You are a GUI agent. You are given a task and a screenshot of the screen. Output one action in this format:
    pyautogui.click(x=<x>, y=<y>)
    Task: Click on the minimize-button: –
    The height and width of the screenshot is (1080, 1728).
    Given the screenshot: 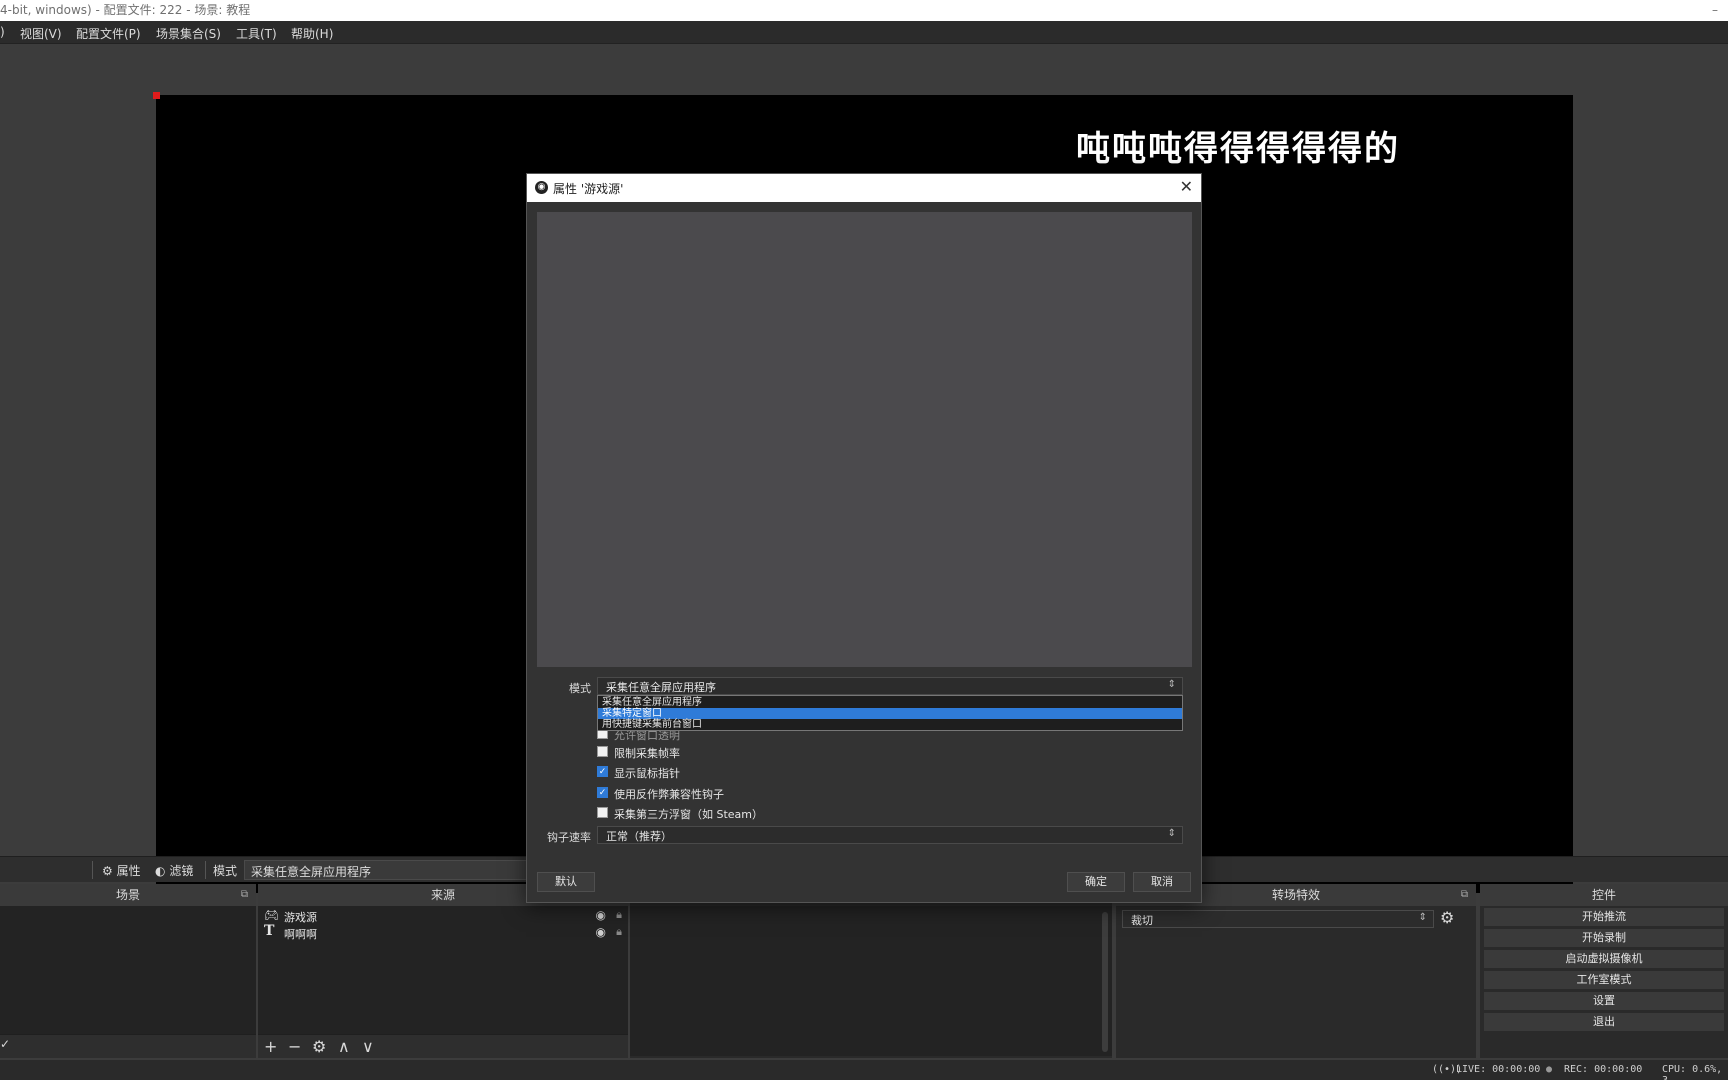 What is the action you would take?
    pyautogui.click(x=1715, y=10)
    